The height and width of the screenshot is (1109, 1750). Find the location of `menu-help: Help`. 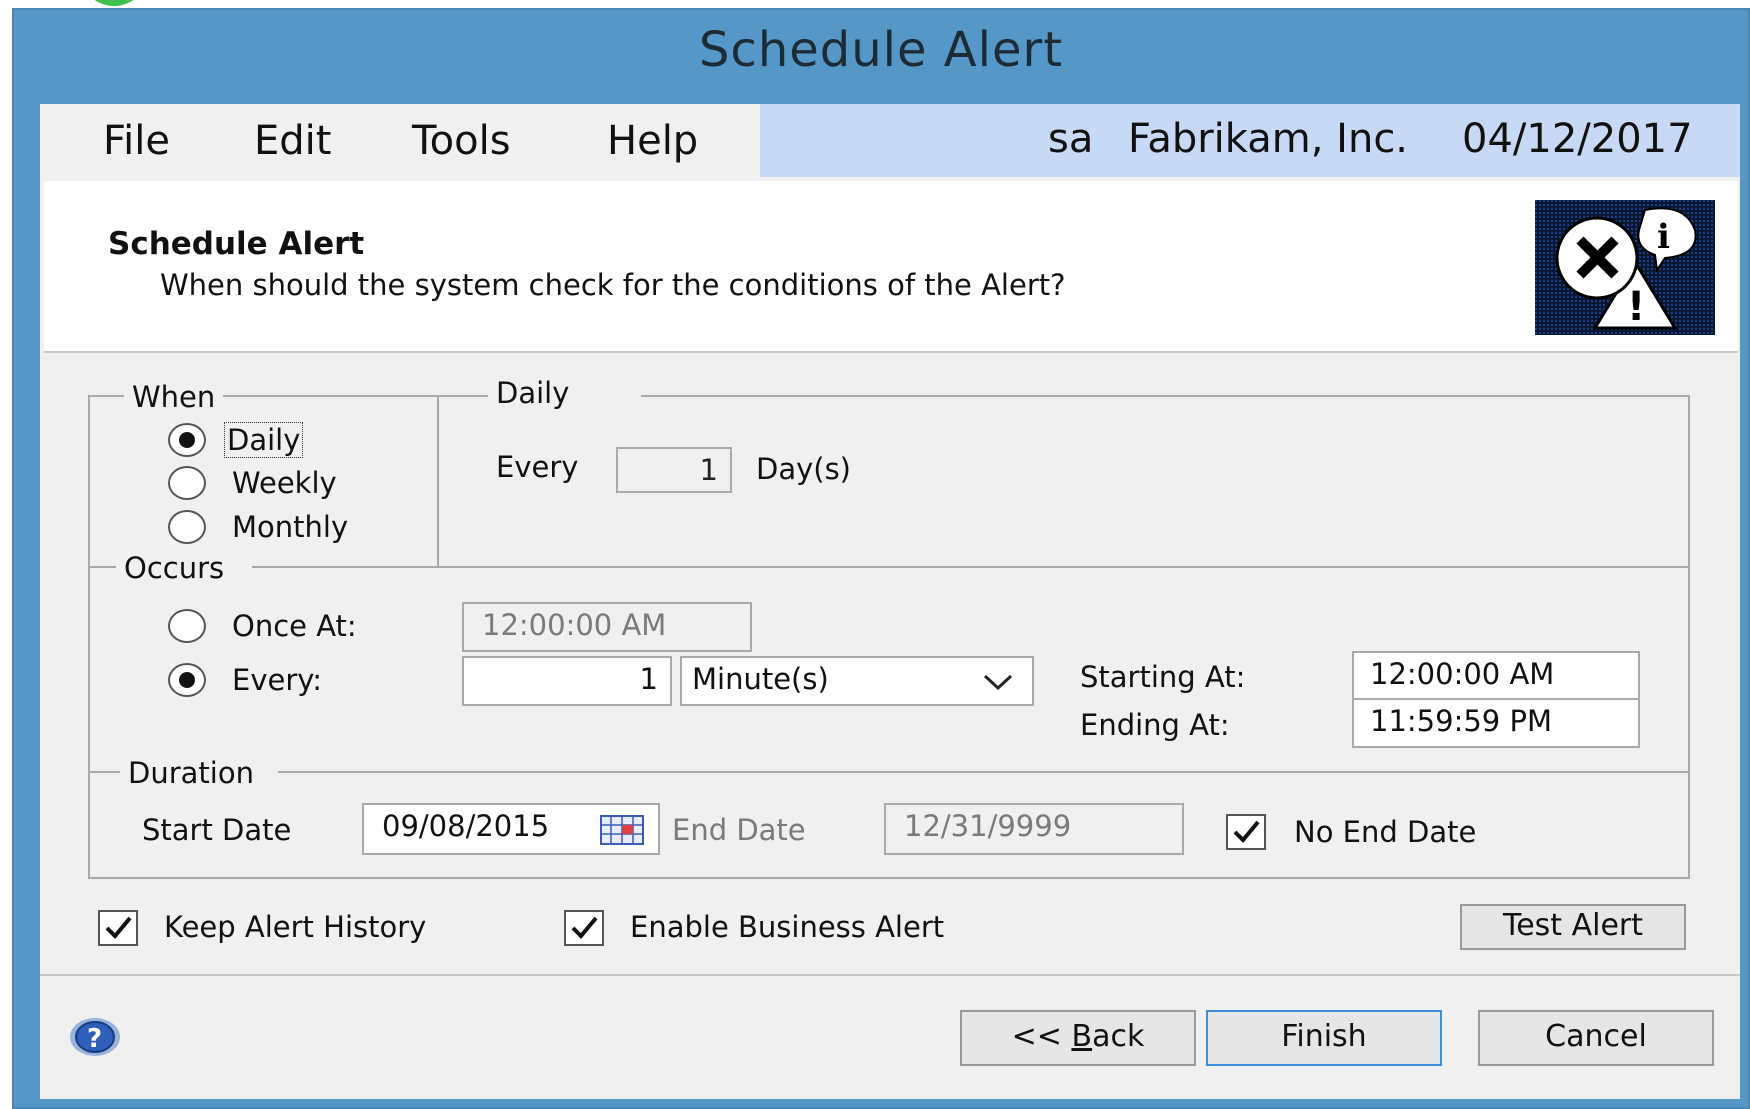

menu-help: Help is located at coordinates (652, 141).